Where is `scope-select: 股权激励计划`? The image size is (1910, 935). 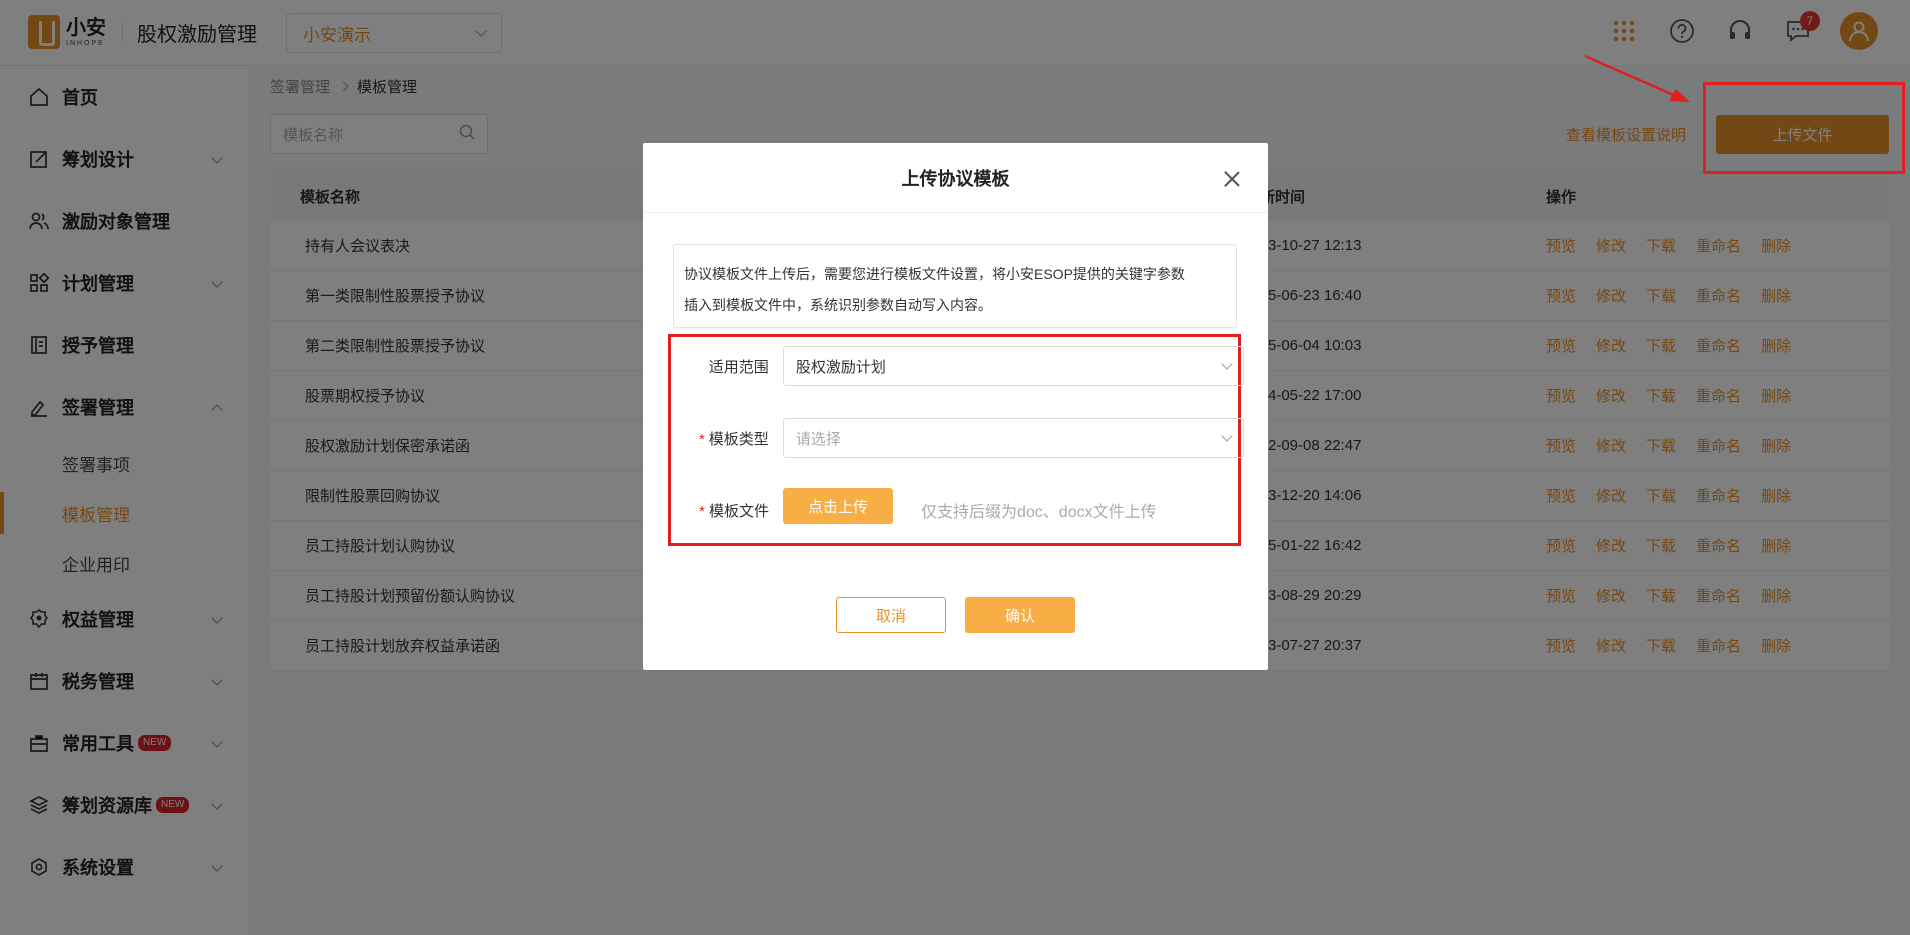 scope-select: 股权激励计划 is located at coordinates (1013, 366).